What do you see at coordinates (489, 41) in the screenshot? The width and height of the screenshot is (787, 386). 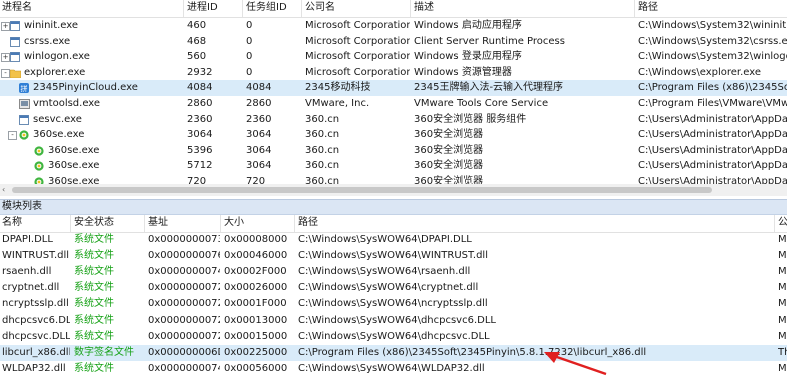 I see `description: Client Server Runtime Process` at bounding box center [489, 41].